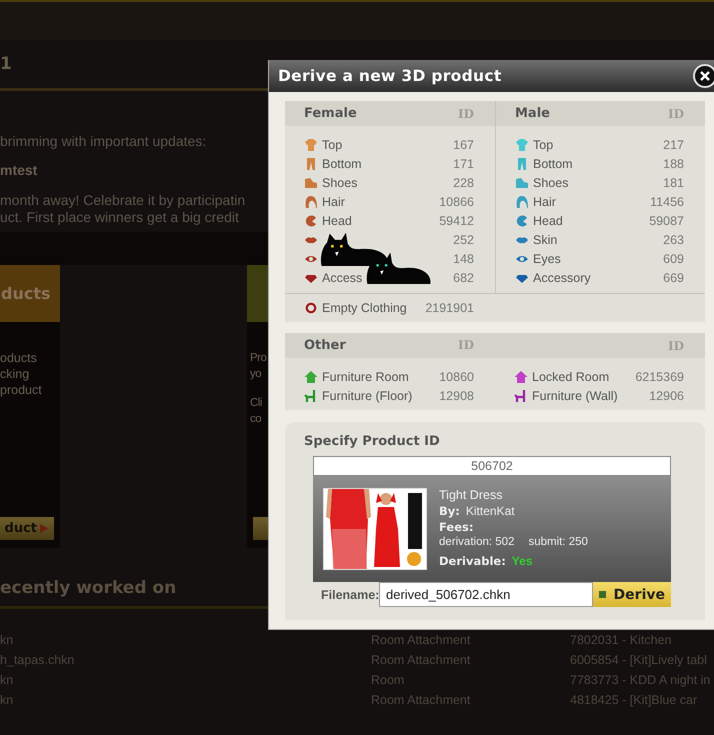 The width and height of the screenshot is (714, 735). I want to click on field-label: Filename:, so click(350, 595).